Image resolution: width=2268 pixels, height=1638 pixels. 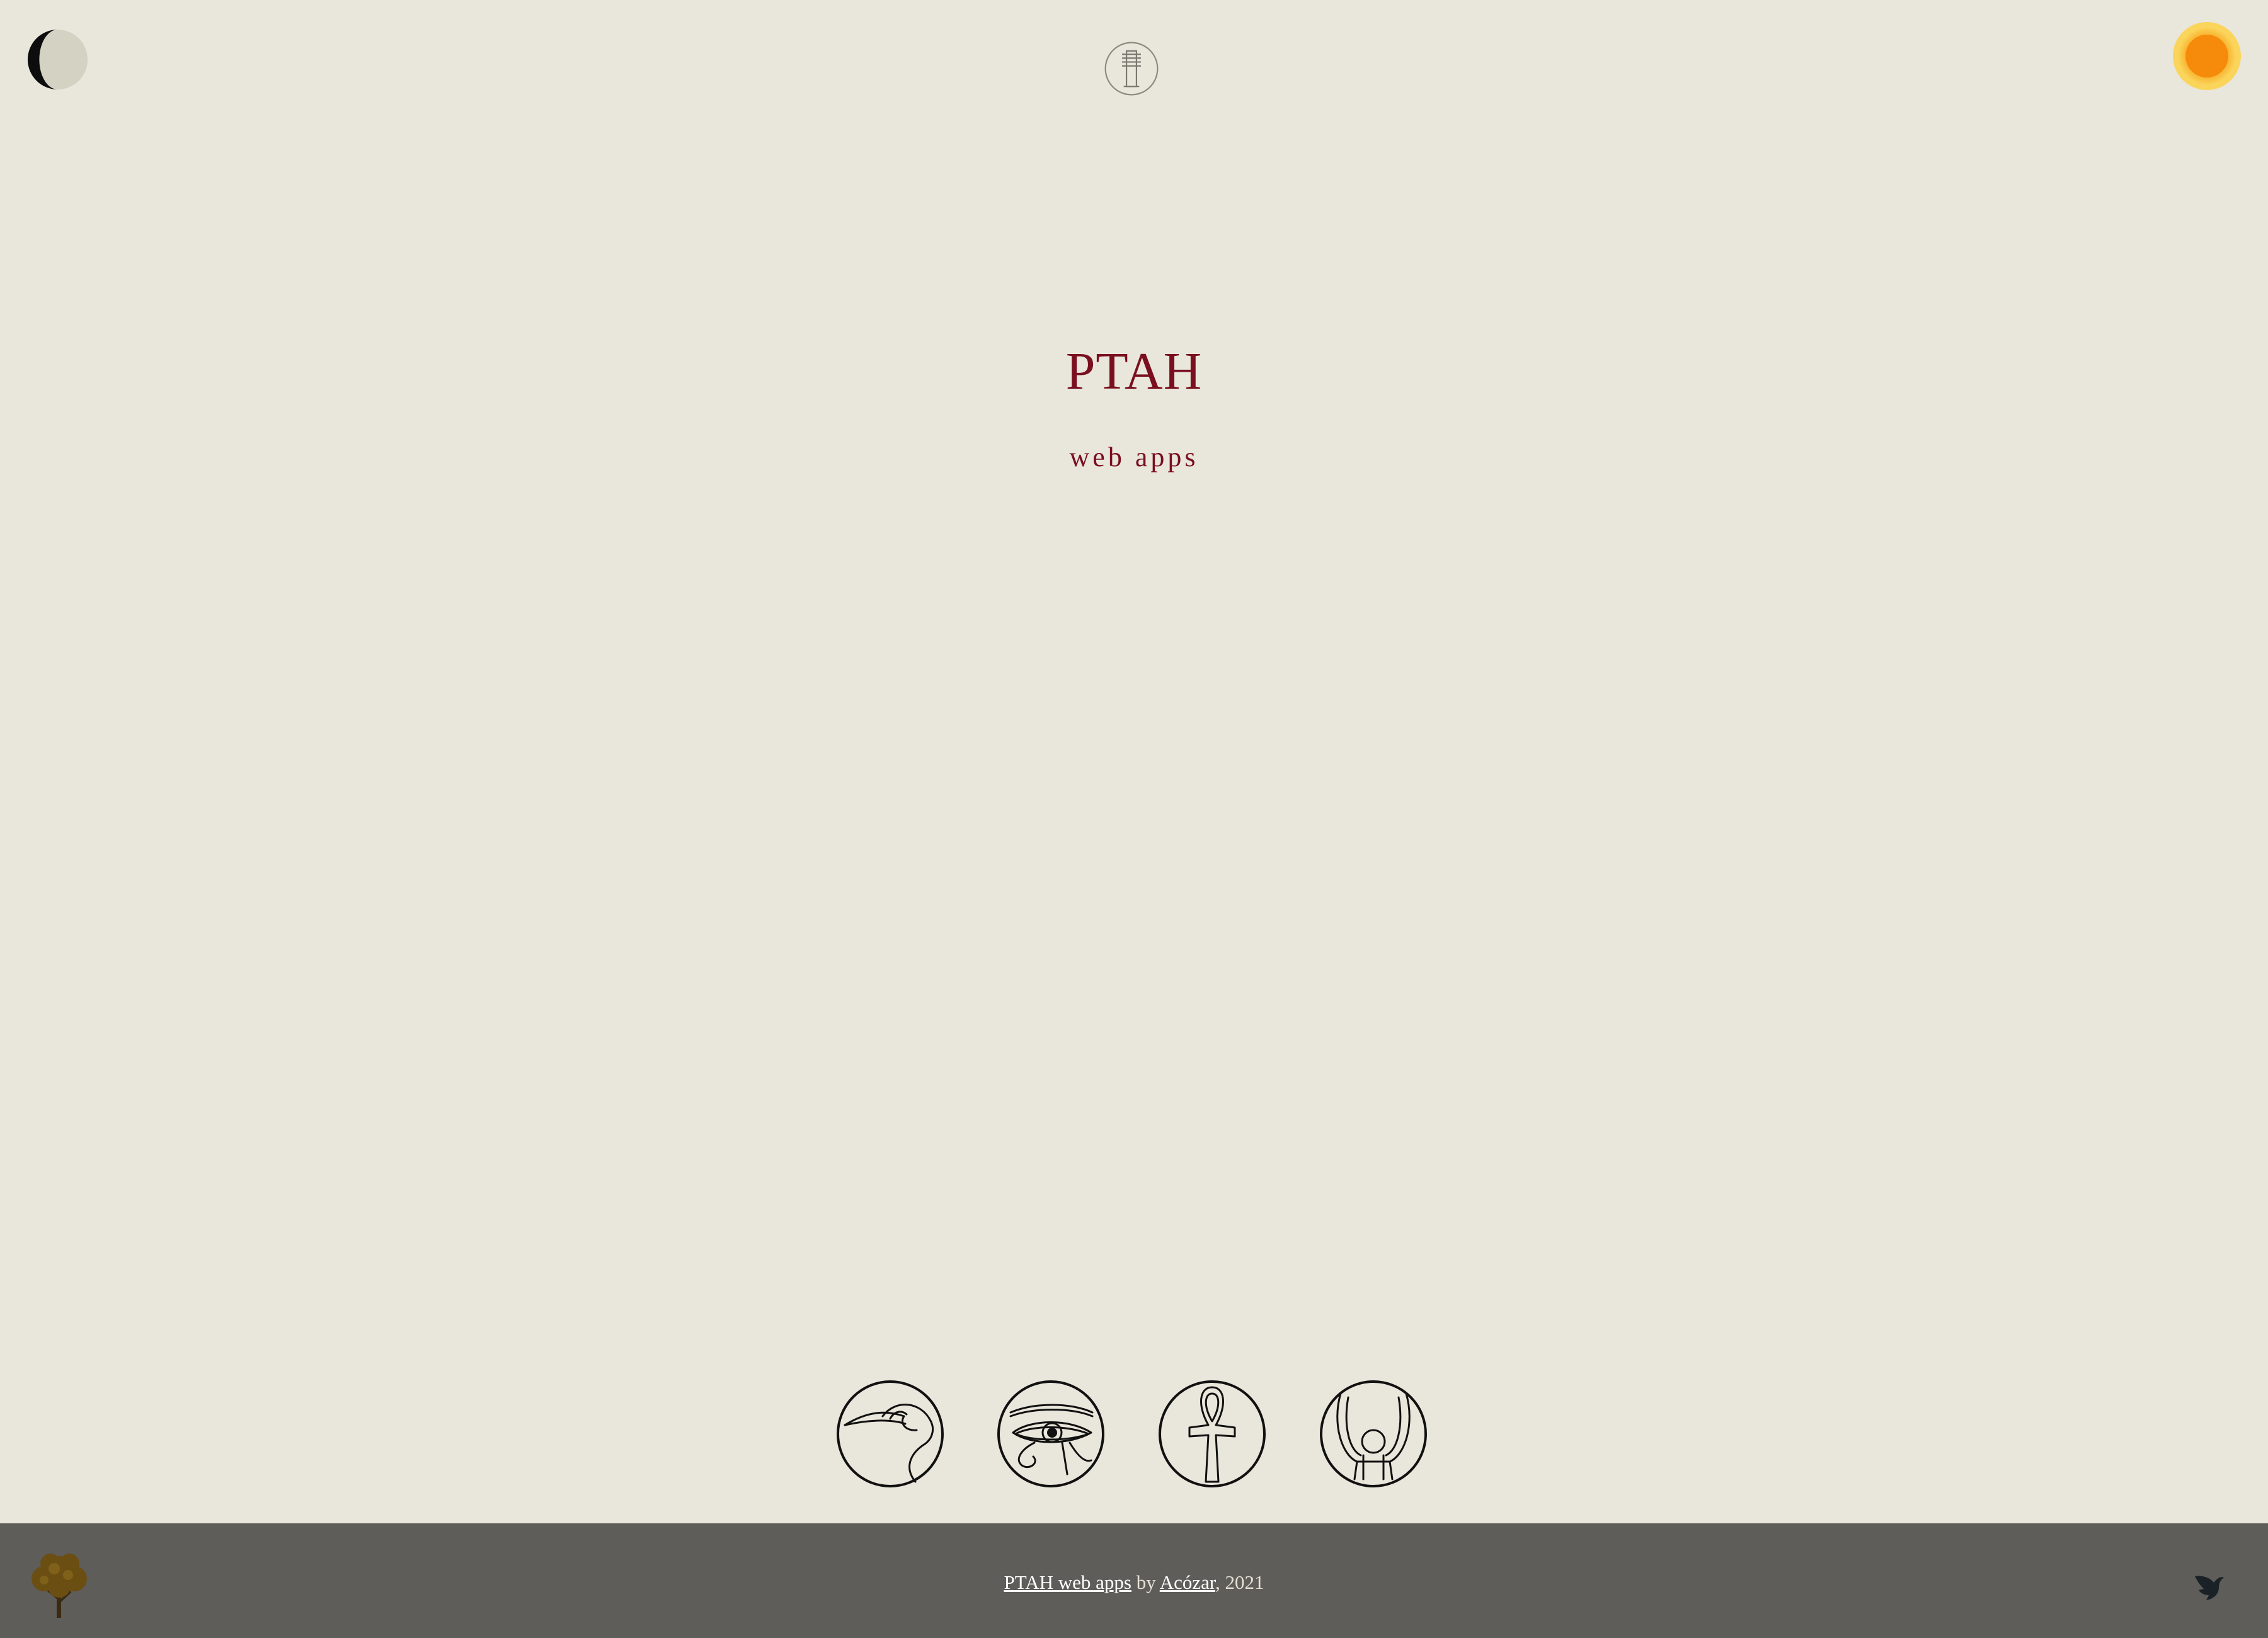 I want to click on djed-pillar-icon, so click(x=1131, y=68).